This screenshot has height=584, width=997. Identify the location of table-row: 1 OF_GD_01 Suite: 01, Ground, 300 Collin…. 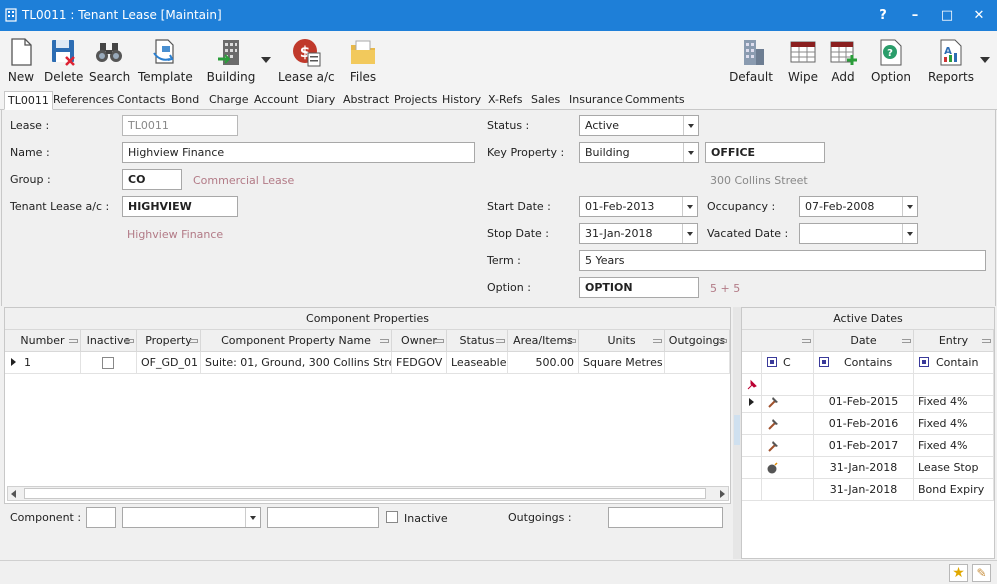
(367, 363).